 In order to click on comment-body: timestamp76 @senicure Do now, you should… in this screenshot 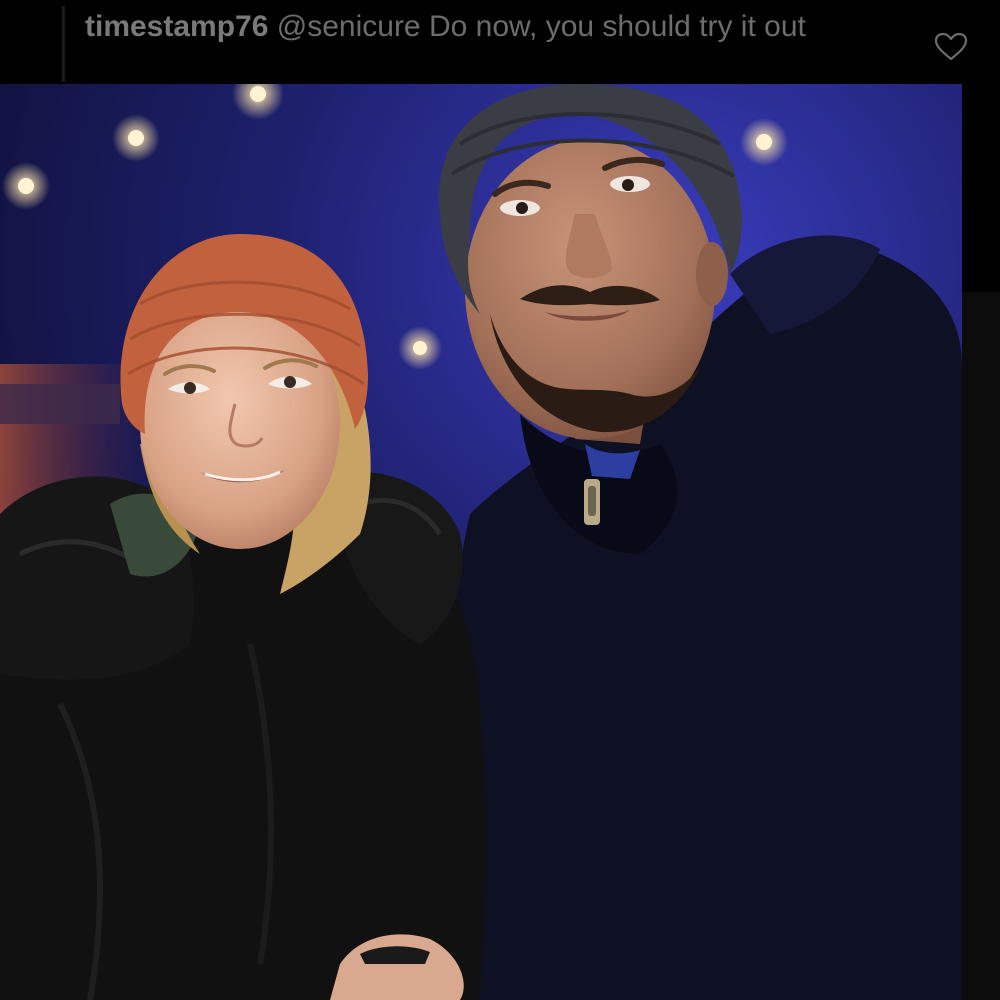, I will do `click(495, 26)`.